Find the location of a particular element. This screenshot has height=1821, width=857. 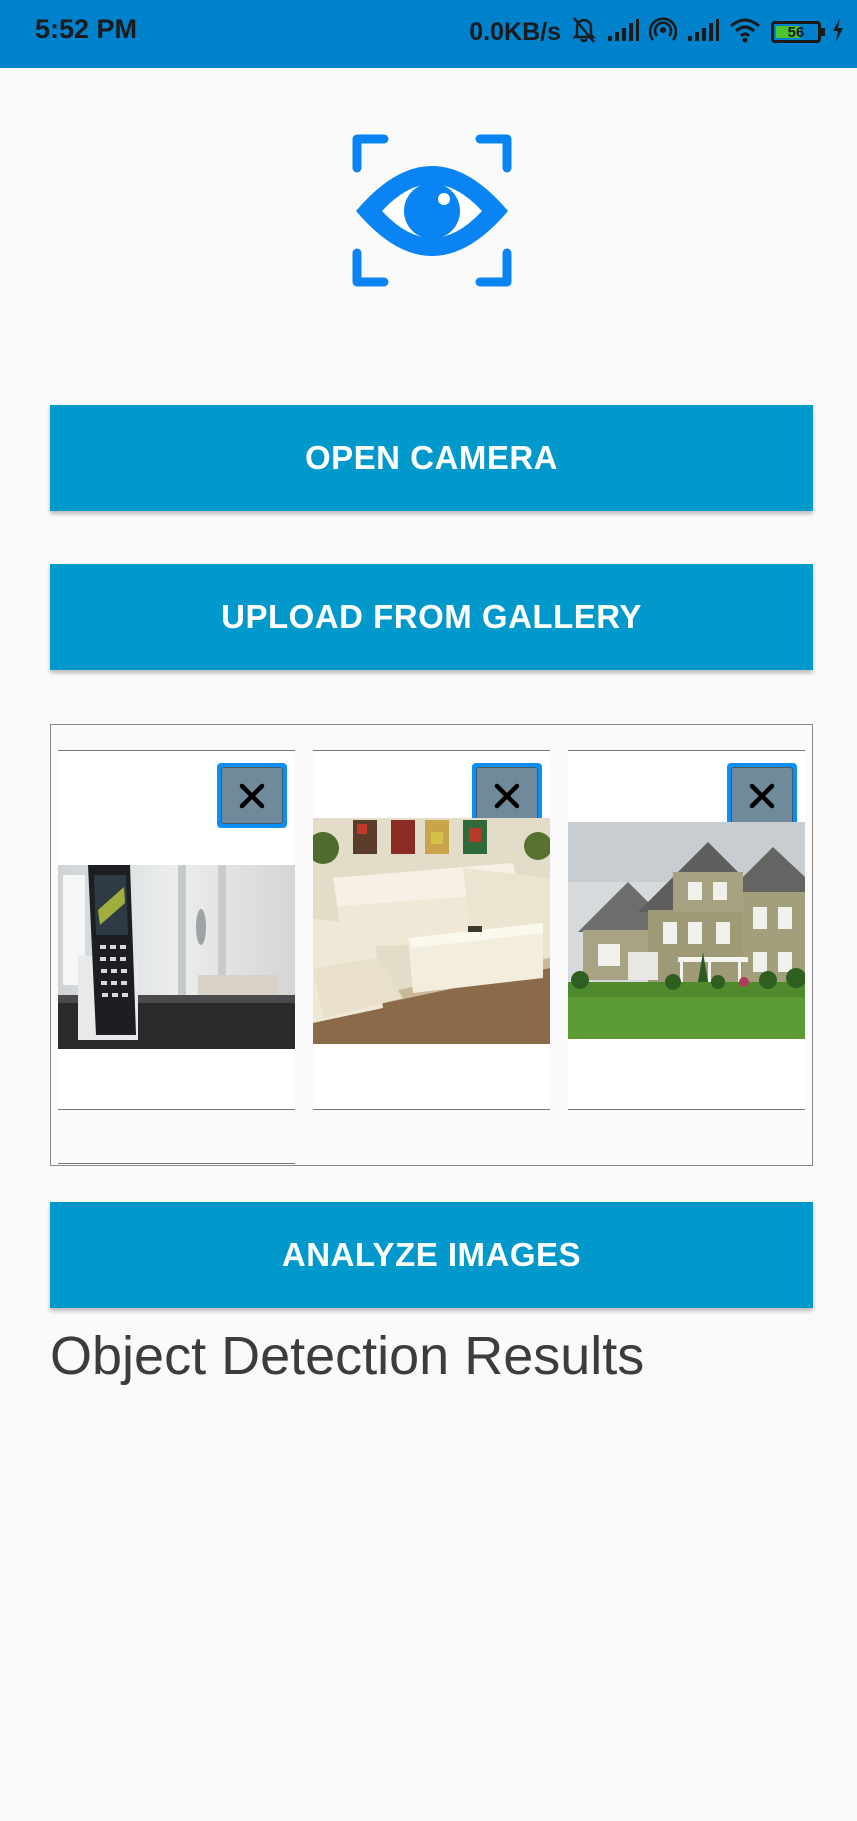

open-camera-button: OPEN CAMERA is located at coordinates (431, 458).